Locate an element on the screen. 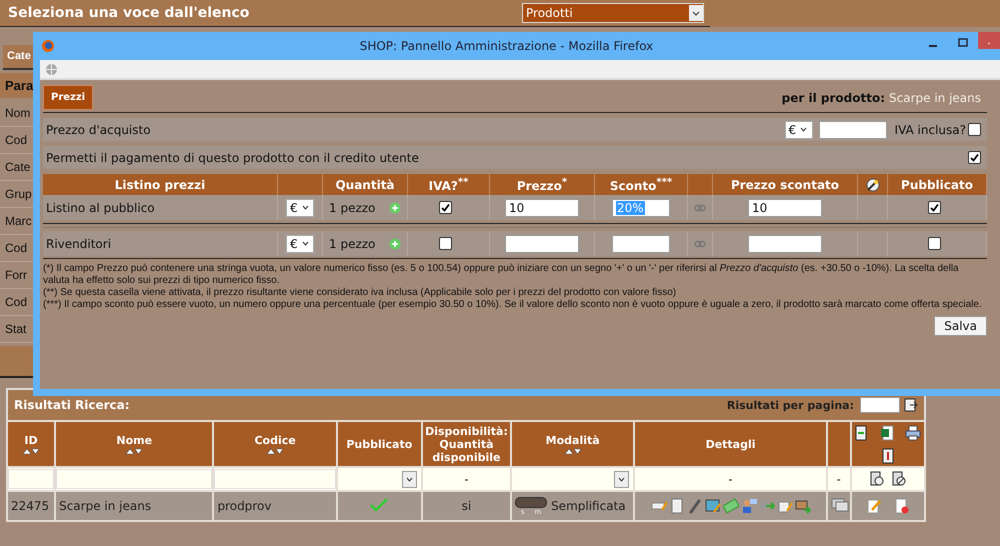  delete-icon is located at coordinates (902, 506).